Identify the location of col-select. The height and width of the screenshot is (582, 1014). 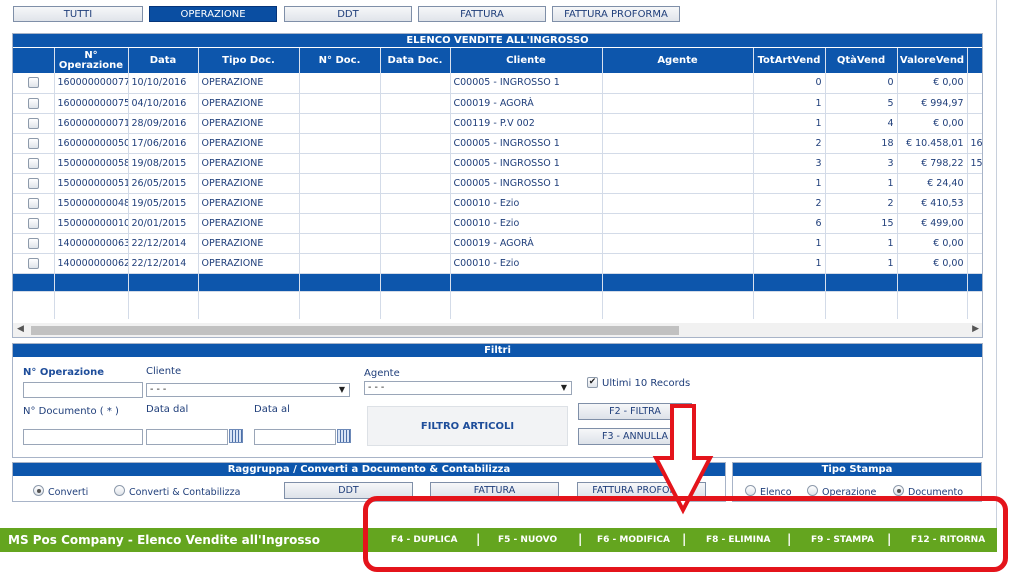
(34, 60).